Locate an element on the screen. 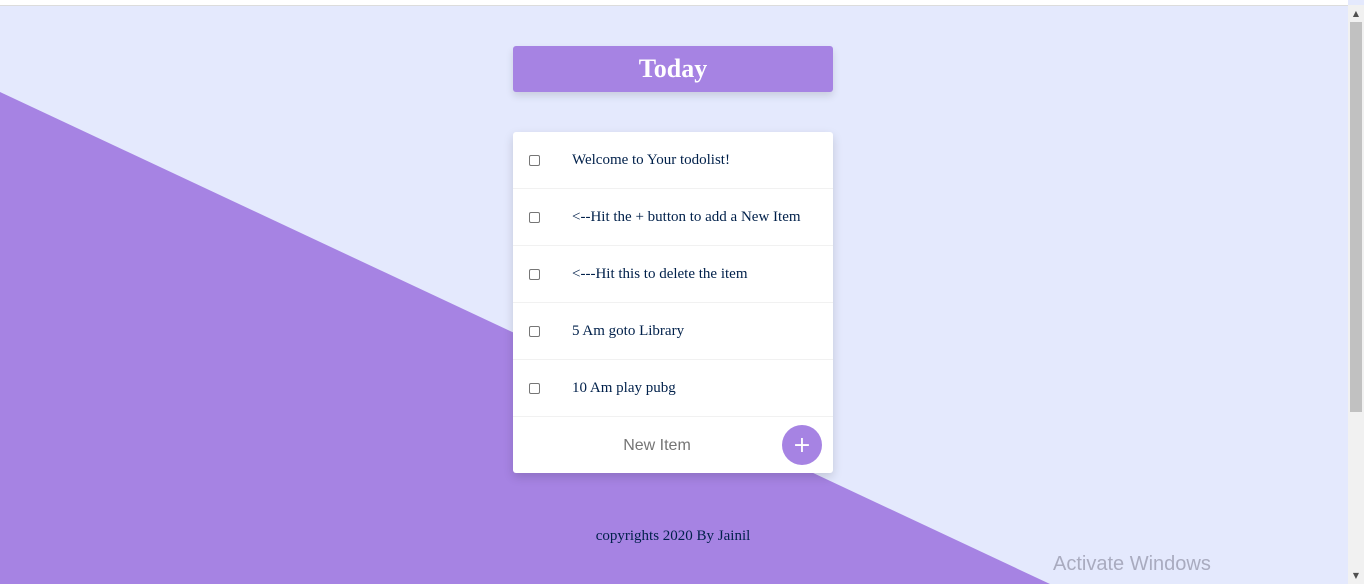  item-label: <--Hit the + button to add a New Item is located at coordinates (686, 216).